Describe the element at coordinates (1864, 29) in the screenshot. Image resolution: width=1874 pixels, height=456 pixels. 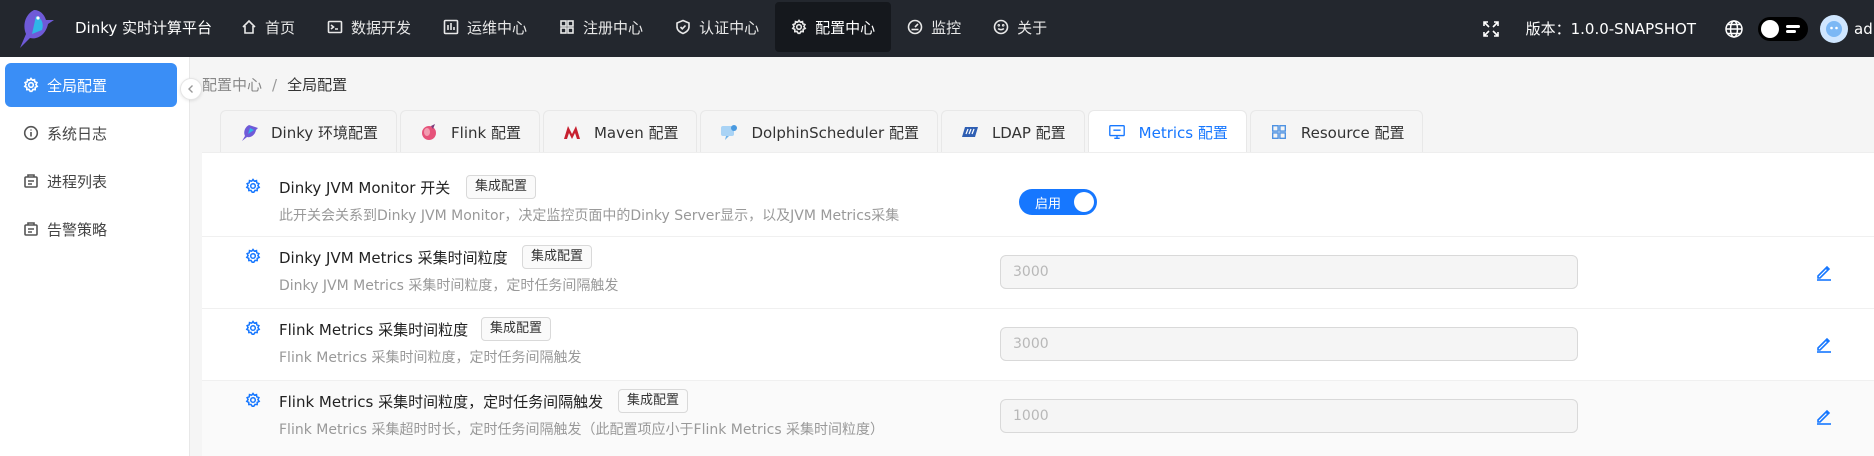
I see `username: admin` at that location.